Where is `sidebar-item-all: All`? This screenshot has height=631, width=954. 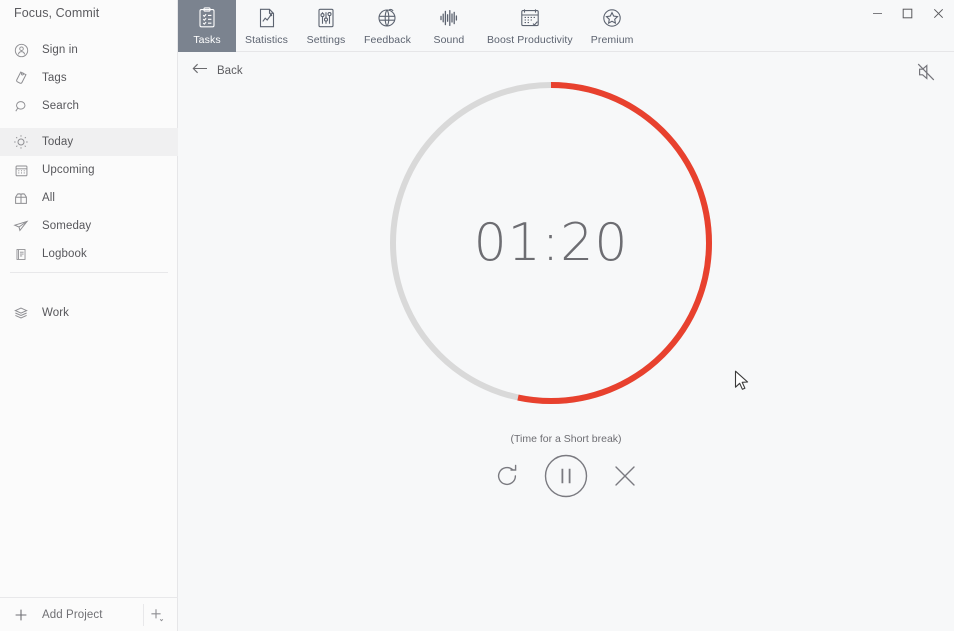
sidebar-item-all: All is located at coordinates (89, 198).